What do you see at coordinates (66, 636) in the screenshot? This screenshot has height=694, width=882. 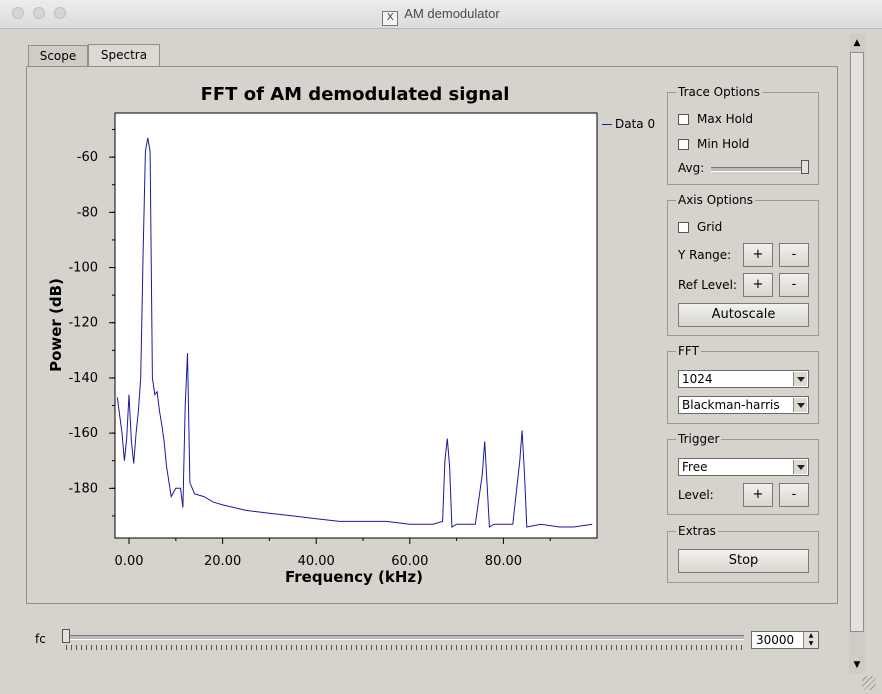 I see `fc-slider-handle` at bounding box center [66, 636].